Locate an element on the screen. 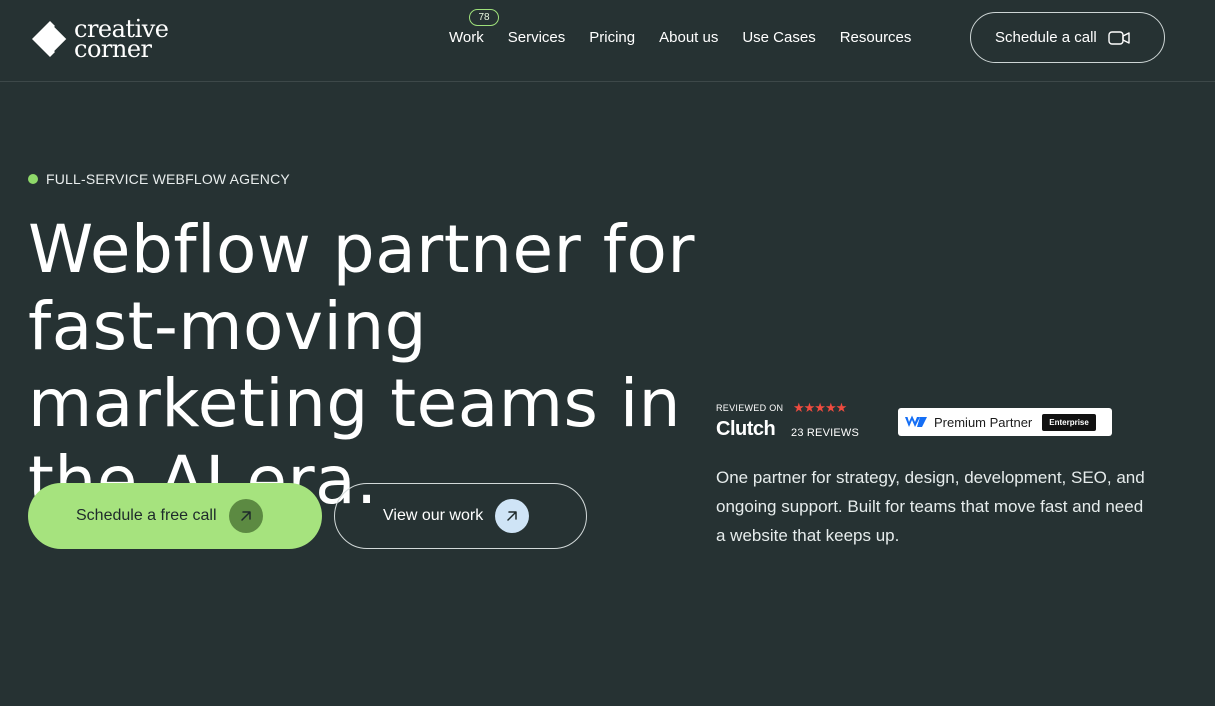 Image resolution: width=1215 pixels, height=706 pixels. clutch-review-badge: REVIEWED ON ★★★★★ Clutch 23 REVIEWS is located at coordinates (788, 421).